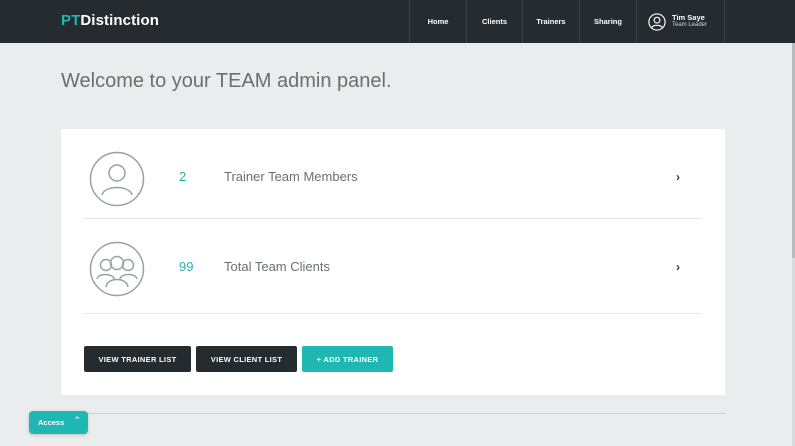 Image resolution: width=795 pixels, height=446 pixels. Describe the element at coordinates (226, 81) in the screenshot. I see `page-title: Welcome to your TEAM admin panel.` at that location.